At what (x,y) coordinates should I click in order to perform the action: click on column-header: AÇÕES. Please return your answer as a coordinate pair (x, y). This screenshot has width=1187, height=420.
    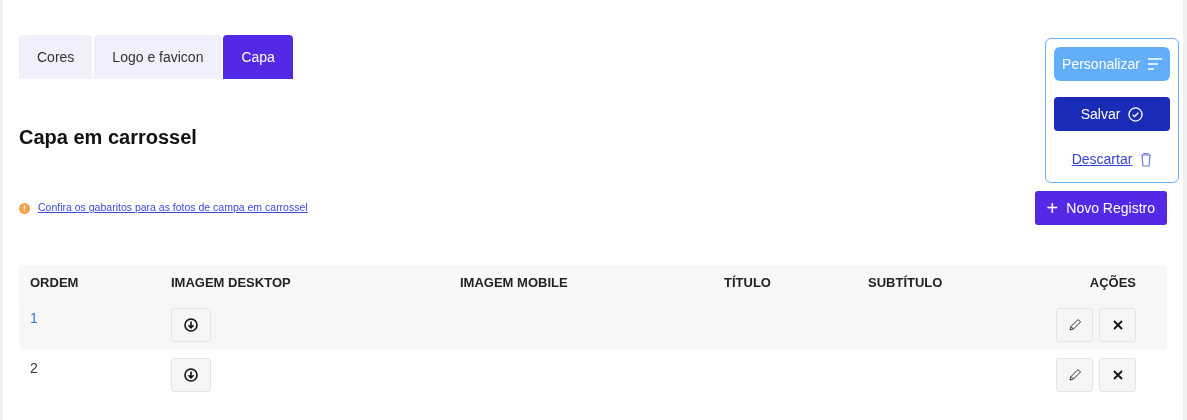
    Looking at the image, I should click on (1112, 282).